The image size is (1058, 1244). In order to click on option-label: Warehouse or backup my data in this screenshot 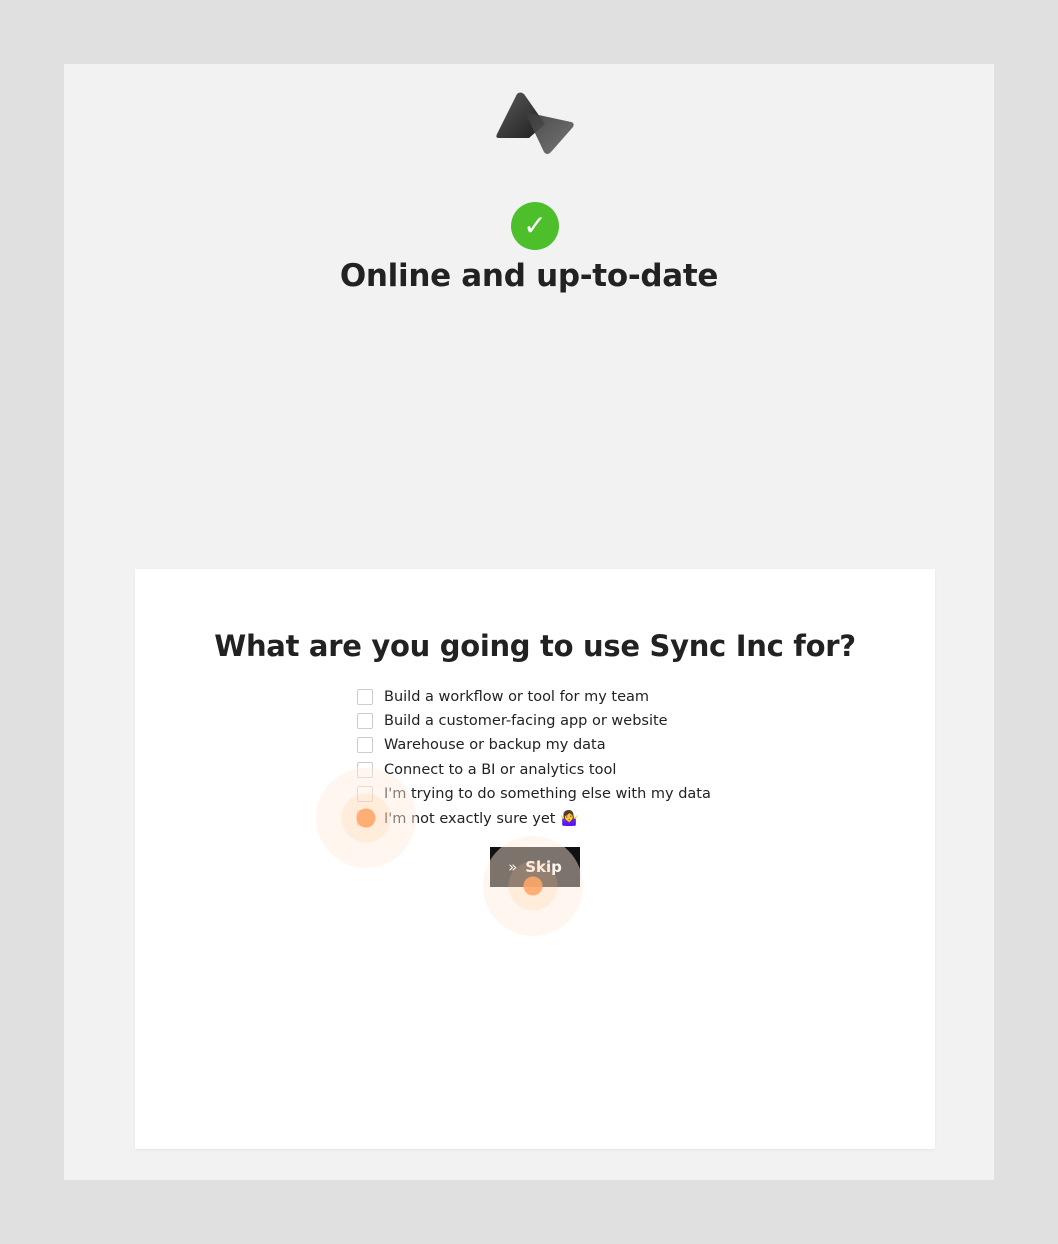, I will do `click(495, 745)`.